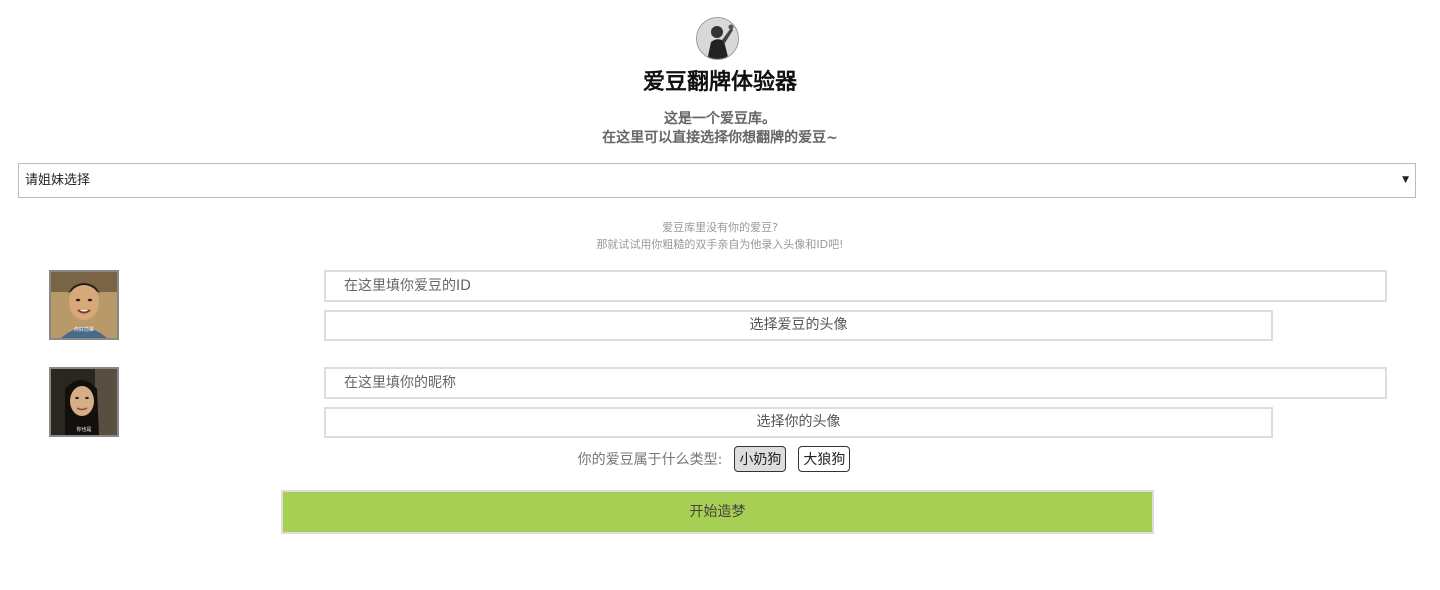 Image resolution: width=1440 pixels, height=590 pixels. What do you see at coordinates (720, 244) in the screenshot?
I see `hint-line-2: 那就试试用你粗糙的双手亲自为他录入头像和ID吧!` at bounding box center [720, 244].